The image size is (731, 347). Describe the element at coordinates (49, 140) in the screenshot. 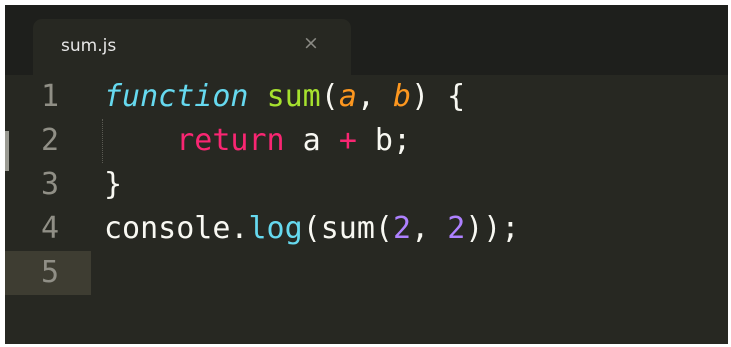

I see `line-number: 2` at that location.